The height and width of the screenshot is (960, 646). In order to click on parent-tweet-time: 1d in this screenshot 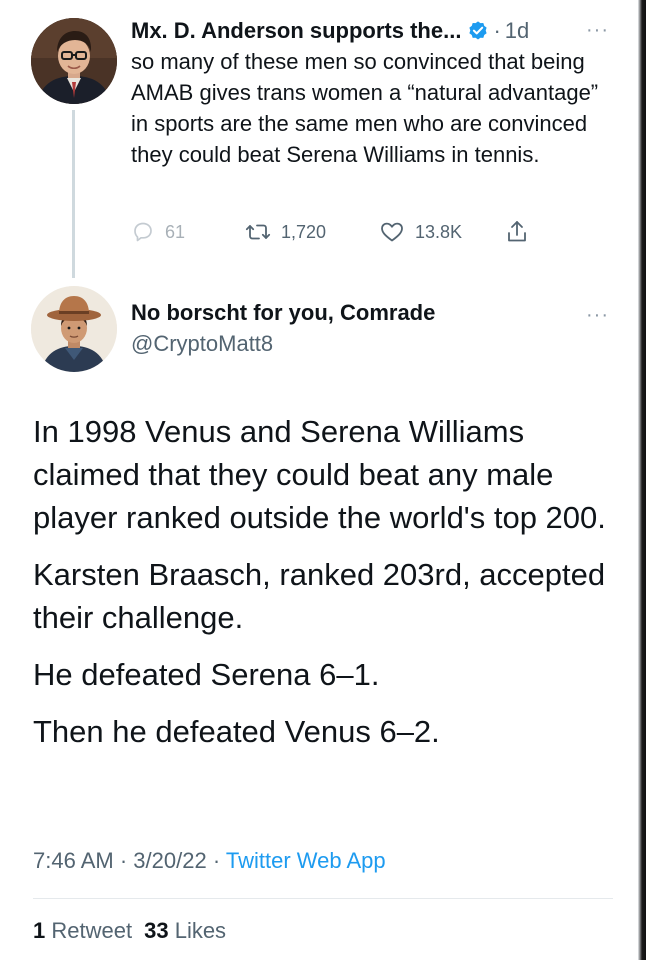, I will do `click(517, 31)`.